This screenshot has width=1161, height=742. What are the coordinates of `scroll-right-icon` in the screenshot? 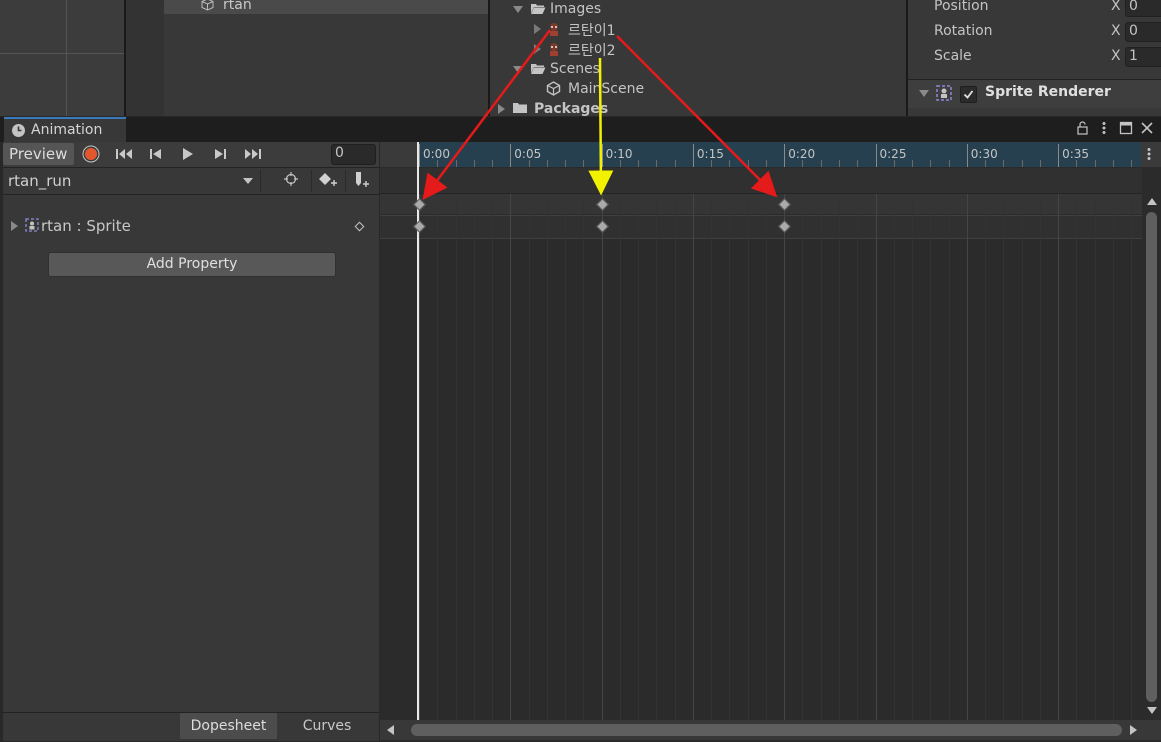 It's located at (1133, 730).